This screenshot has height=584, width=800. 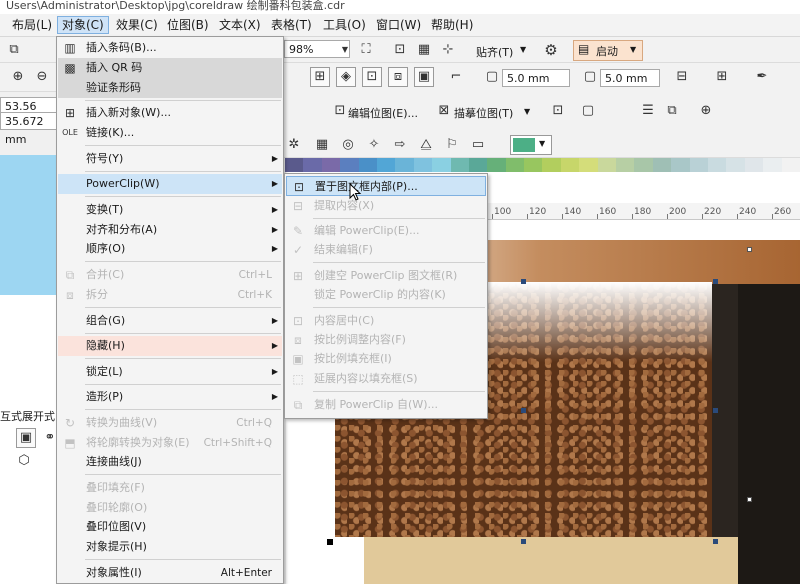 What do you see at coordinates (672, 111) in the screenshot?
I see `color-mask-icon: ⧉` at bounding box center [672, 111].